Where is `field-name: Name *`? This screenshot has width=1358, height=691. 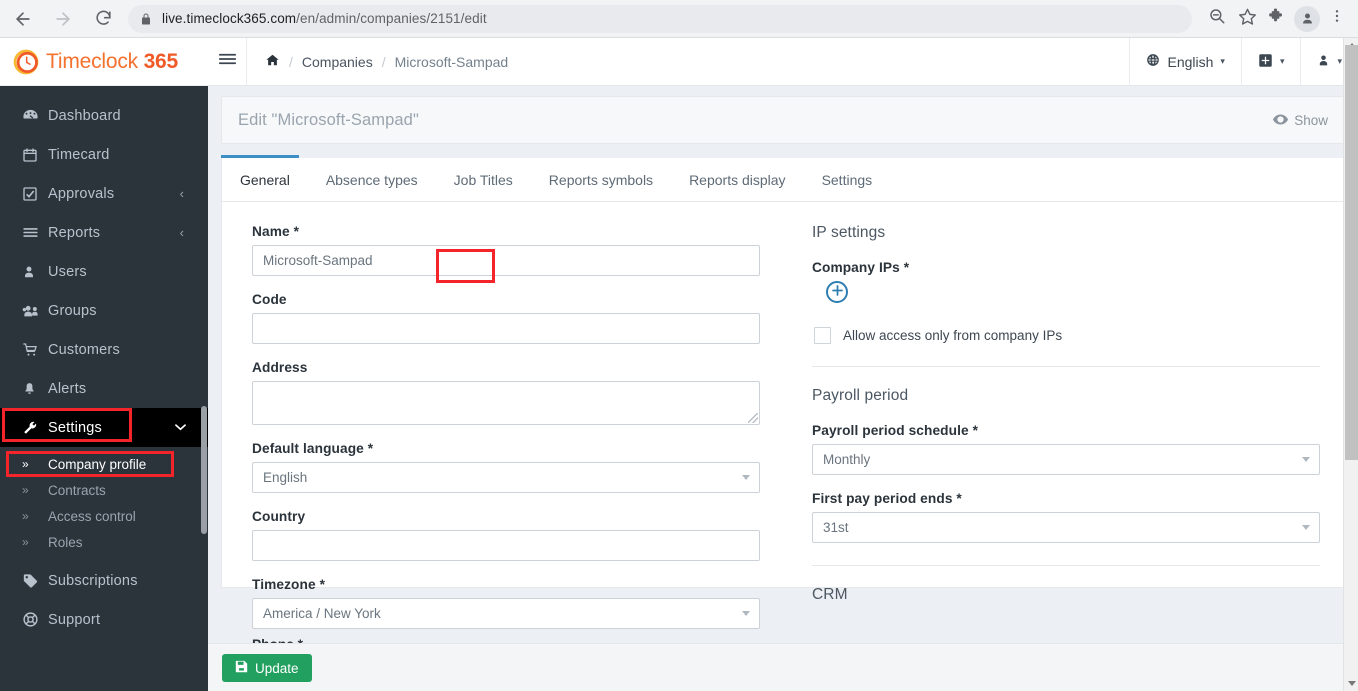
field-name: Name * is located at coordinates (506, 250).